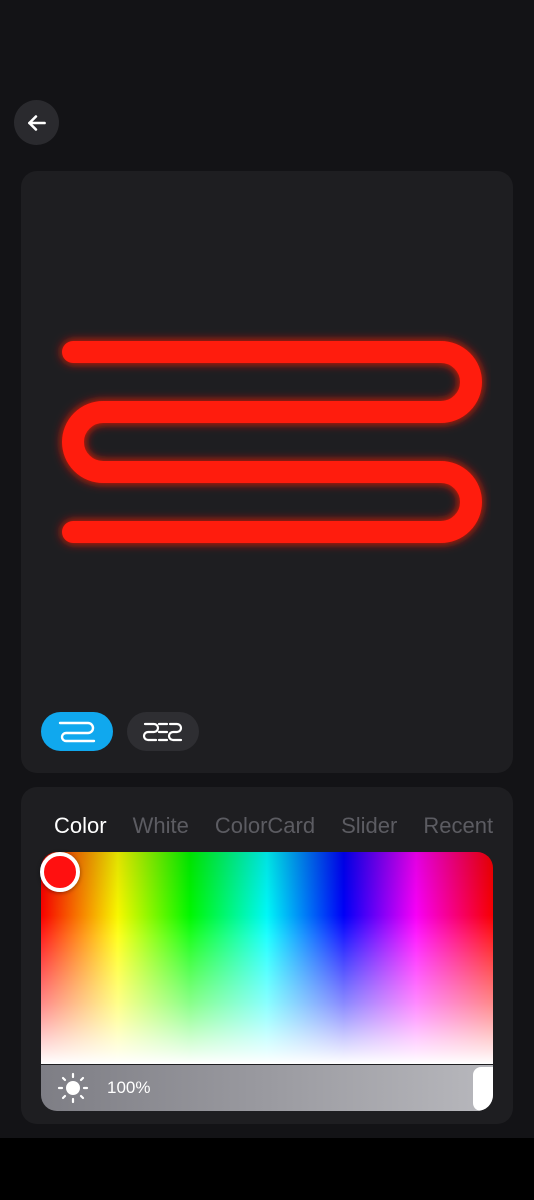  Describe the element at coordinates (80, 826) in the screenshot. I see `tab-color: Color` at that location.